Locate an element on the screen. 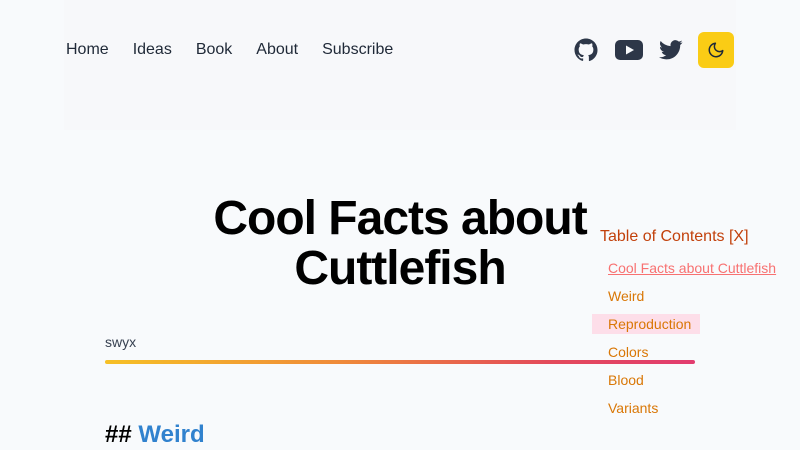  toc-link-cool-facts: Cool Facts about Cuttlefish is located at coordinates (692, 268).